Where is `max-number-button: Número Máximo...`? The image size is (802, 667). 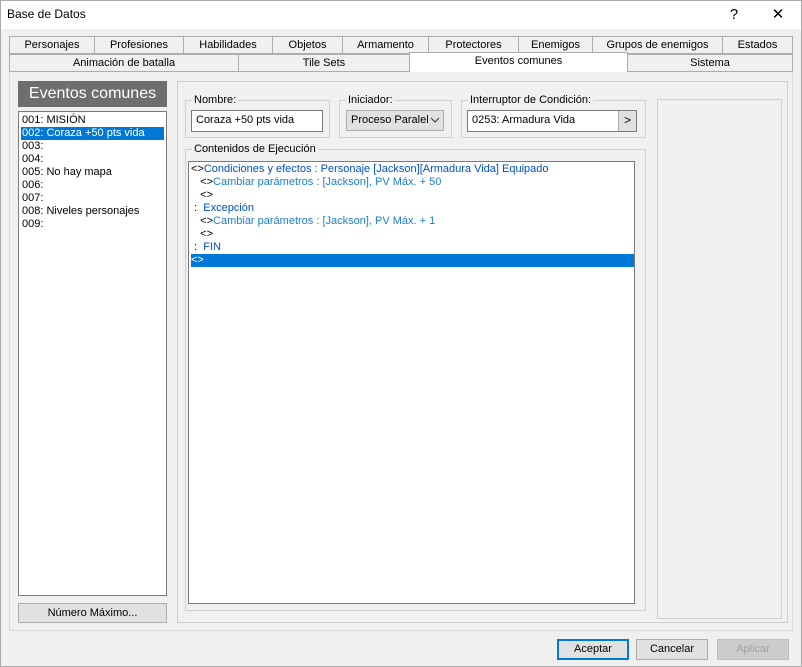 max-number-button: Número Máximo... is located at coordinates (92, 613).